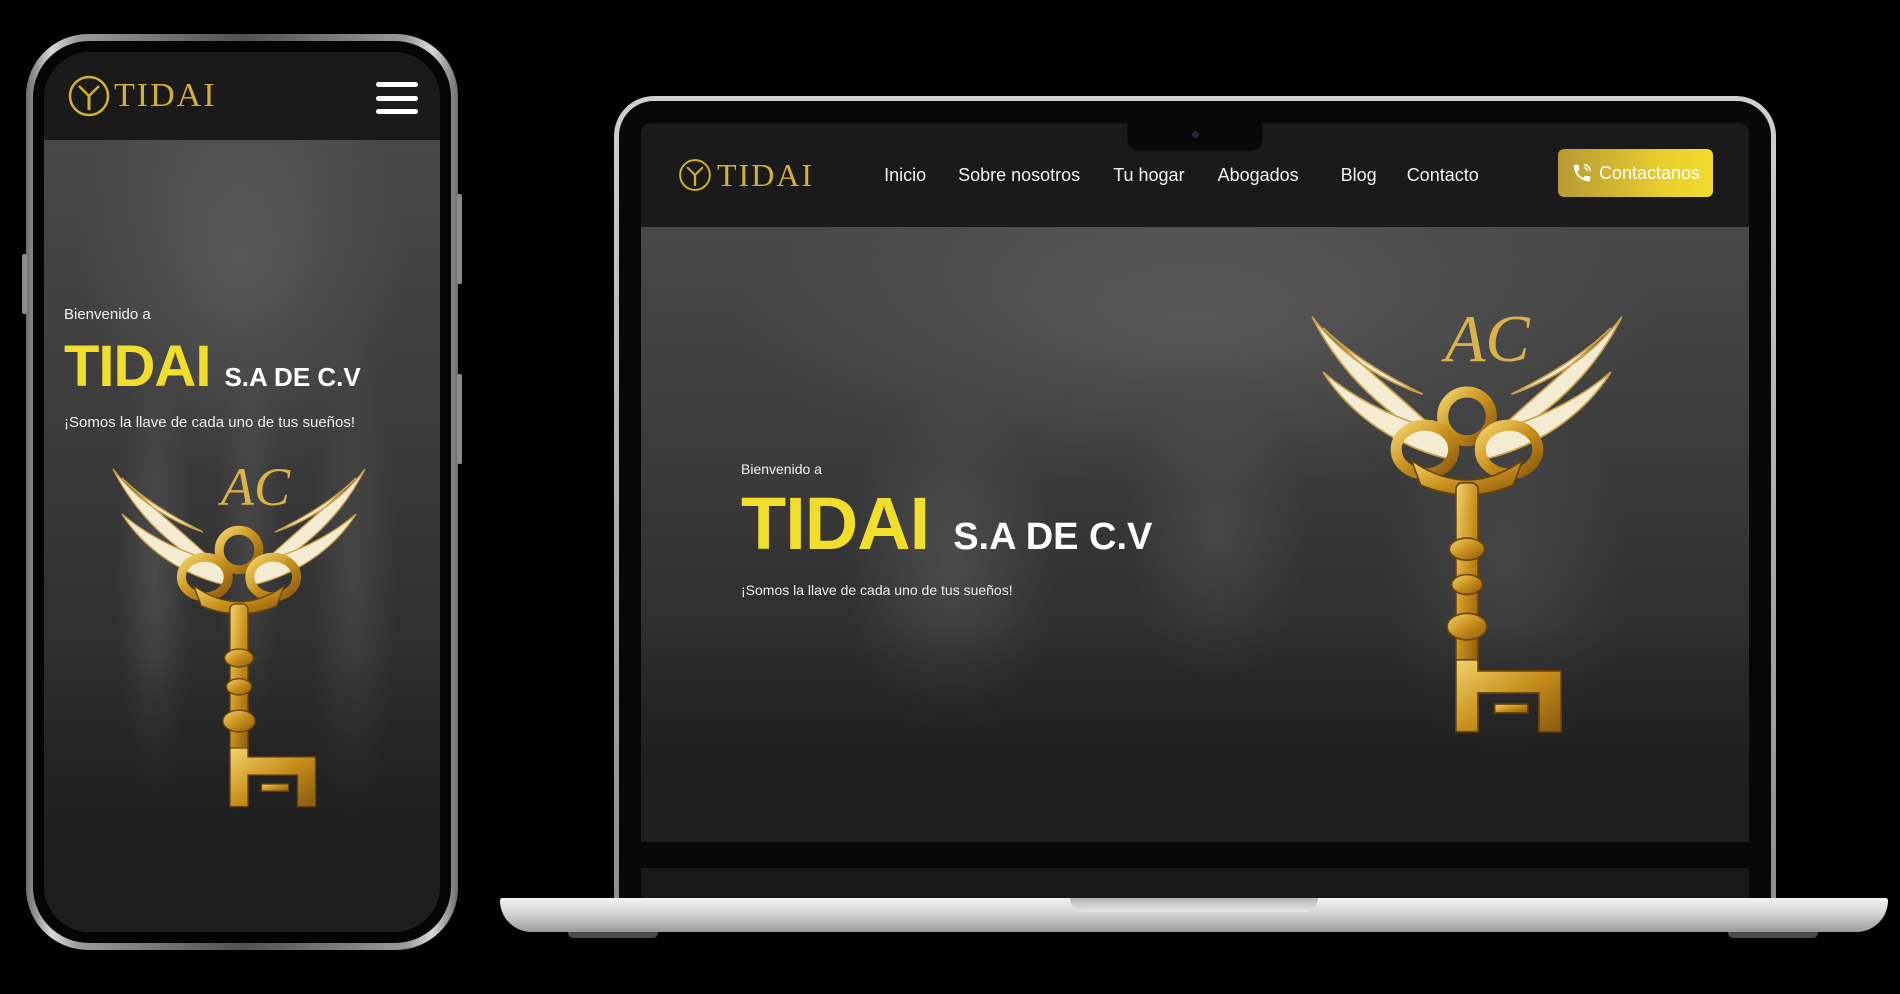  Describe the element at coordinates (24, 284) in the screenshot. I see `phone-volume-button` at that location.